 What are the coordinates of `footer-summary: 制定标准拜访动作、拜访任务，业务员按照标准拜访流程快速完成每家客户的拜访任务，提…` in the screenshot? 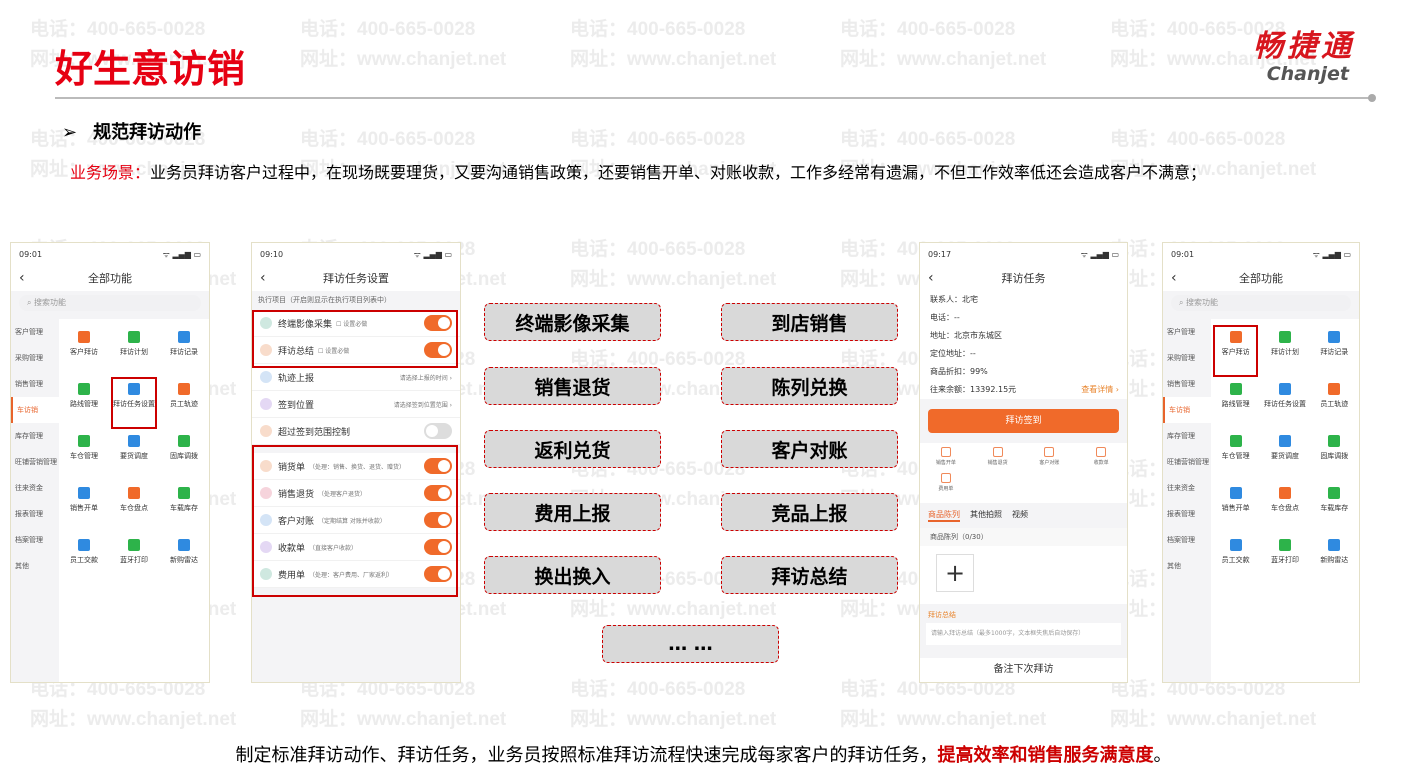 It's located at (703, 754).